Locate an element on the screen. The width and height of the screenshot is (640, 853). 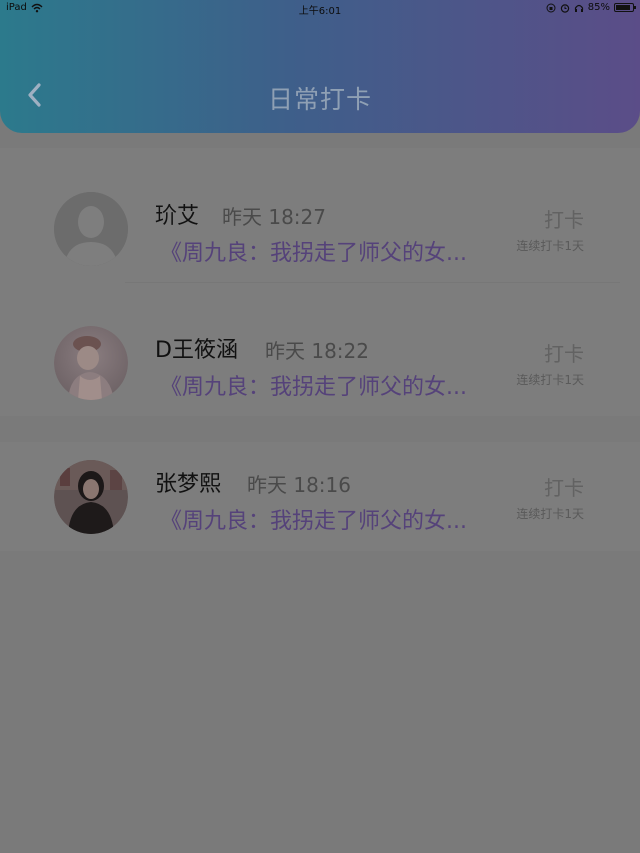
status-bar: iPad 上午6:01 85% is located at coordinates (320, 9).